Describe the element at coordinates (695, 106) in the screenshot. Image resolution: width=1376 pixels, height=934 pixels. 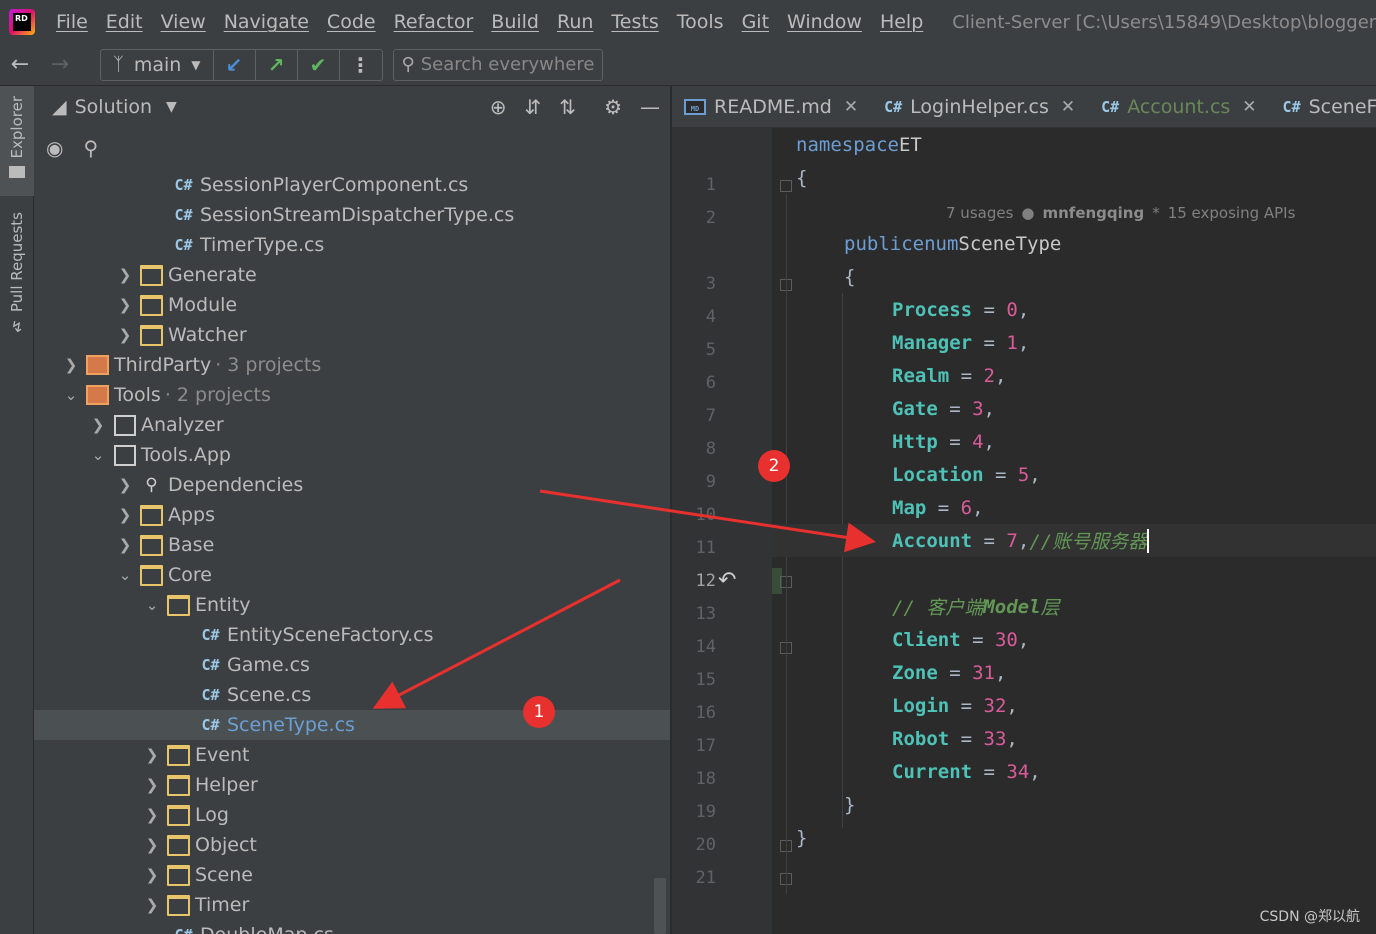
I see `markdown-file-icon: MD` at that location.